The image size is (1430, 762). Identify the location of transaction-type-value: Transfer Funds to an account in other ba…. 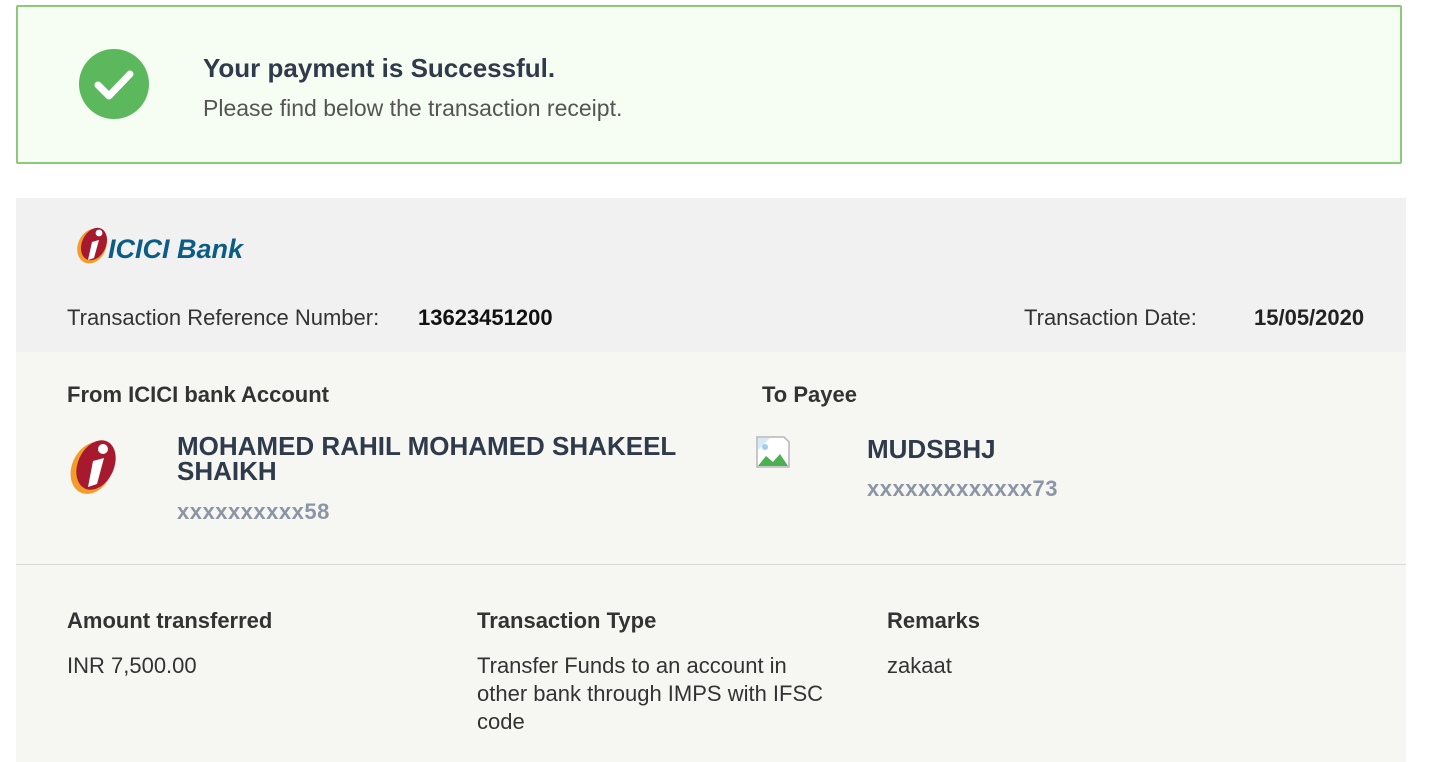
(650, 693).